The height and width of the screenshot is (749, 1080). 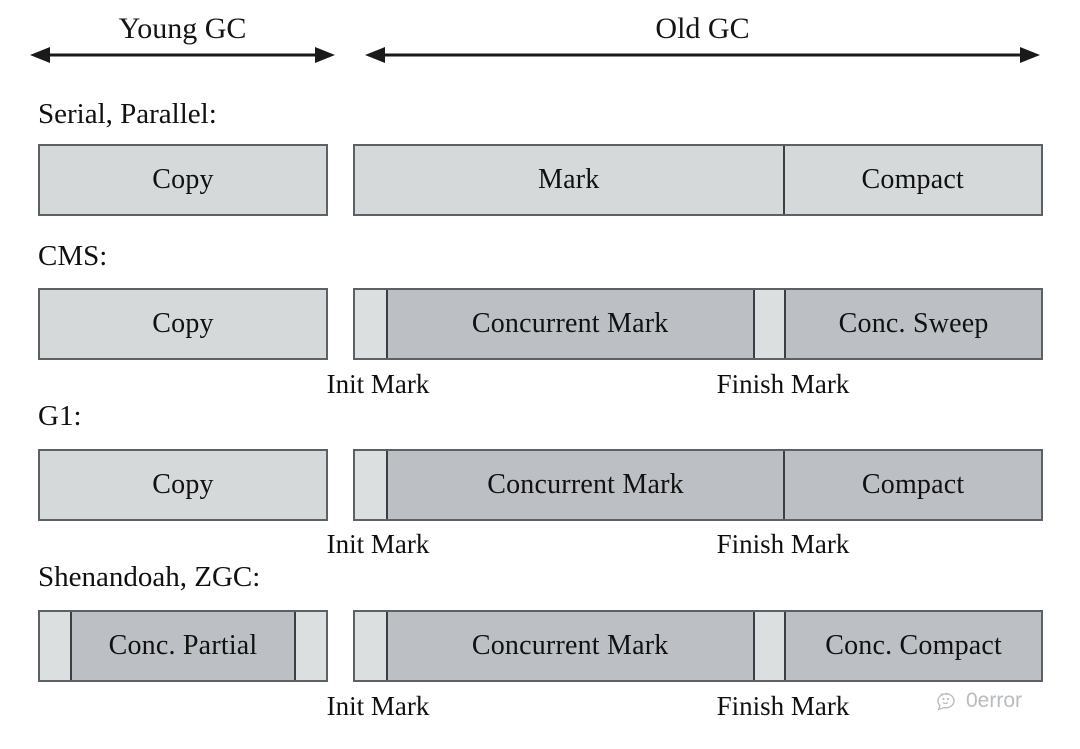 I want to click on segment-label: Conc. Compact, so click(x=914, y=645).